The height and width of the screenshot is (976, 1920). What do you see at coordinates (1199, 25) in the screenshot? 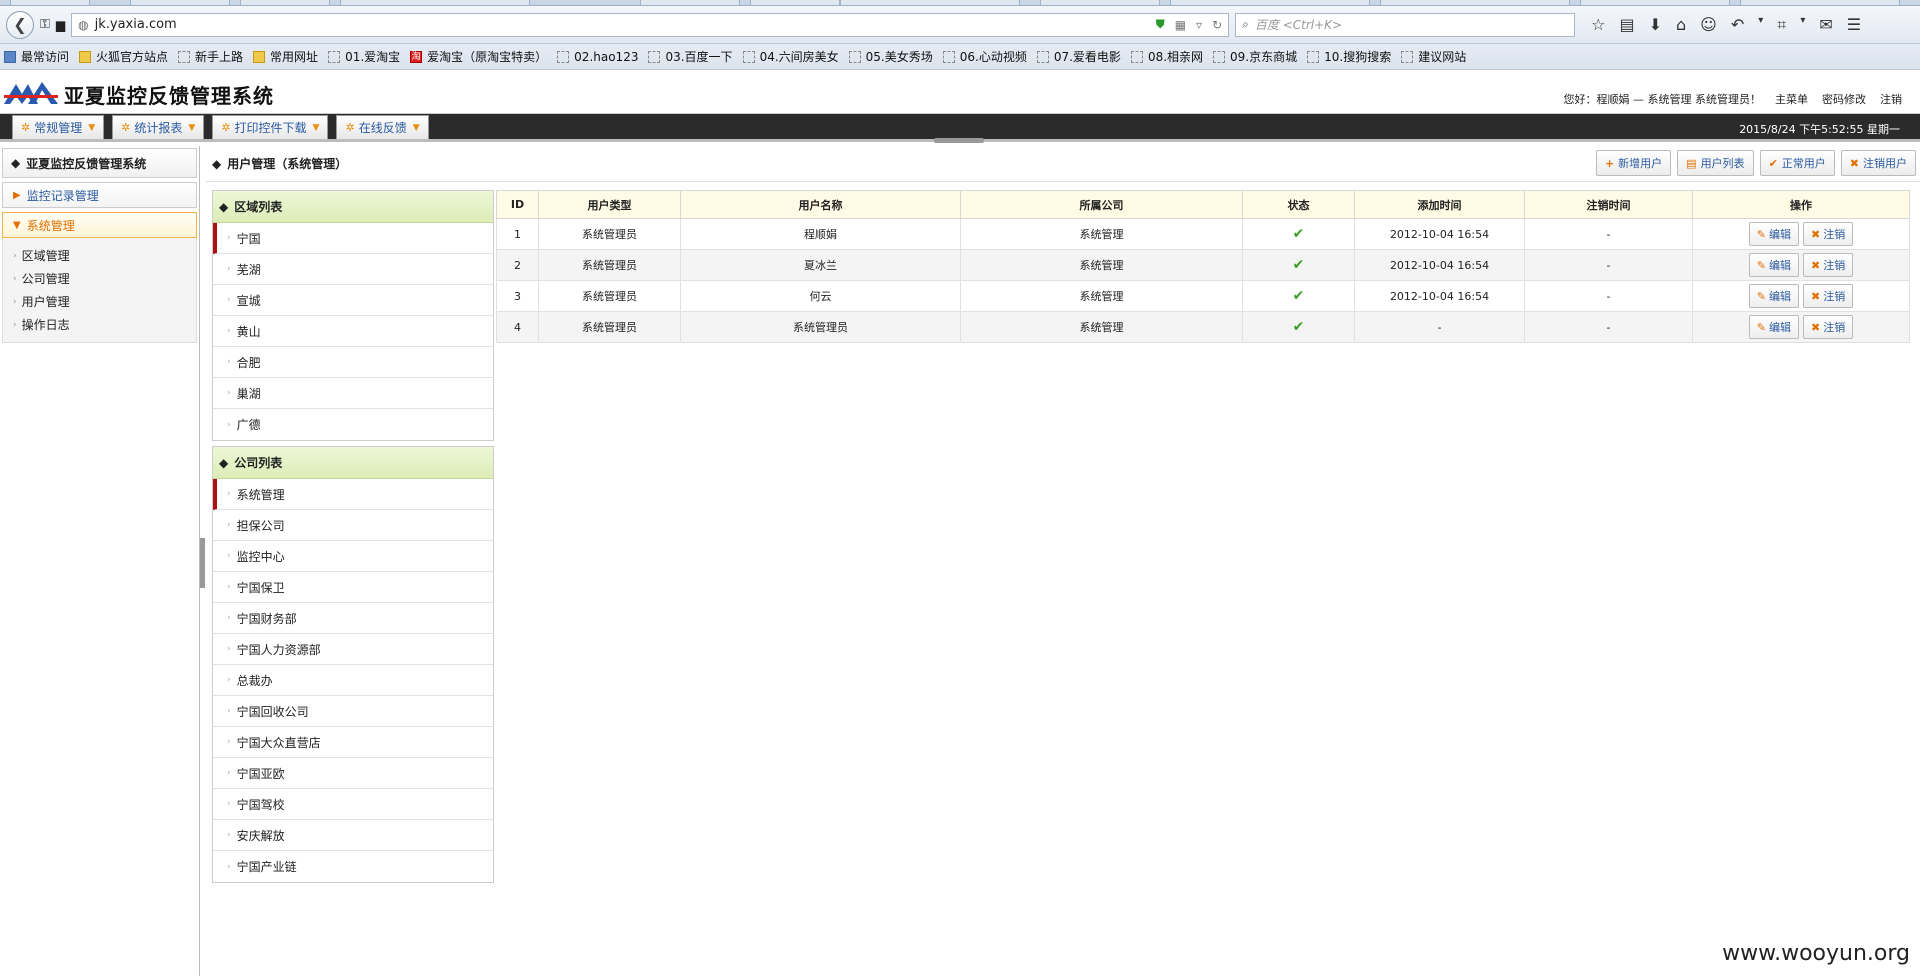
I see `dropdown-icon: ▿` at bounding box center [1199, 25].